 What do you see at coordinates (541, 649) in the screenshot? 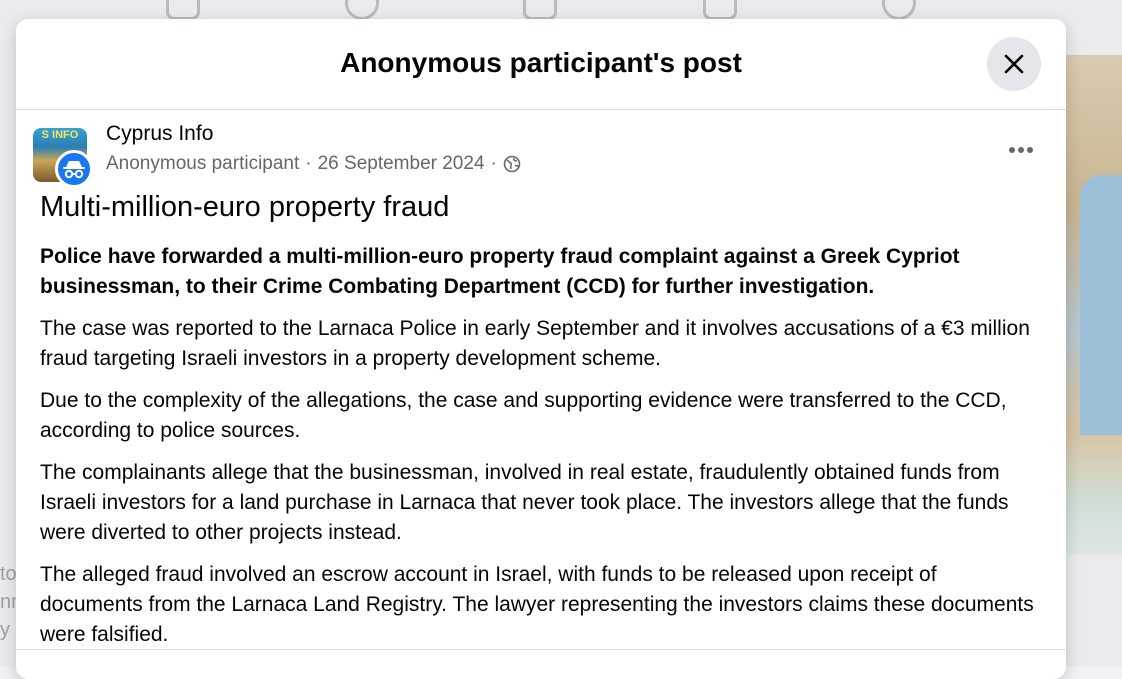
I see `modal-footer-divider` at bounding box center [541, 649].